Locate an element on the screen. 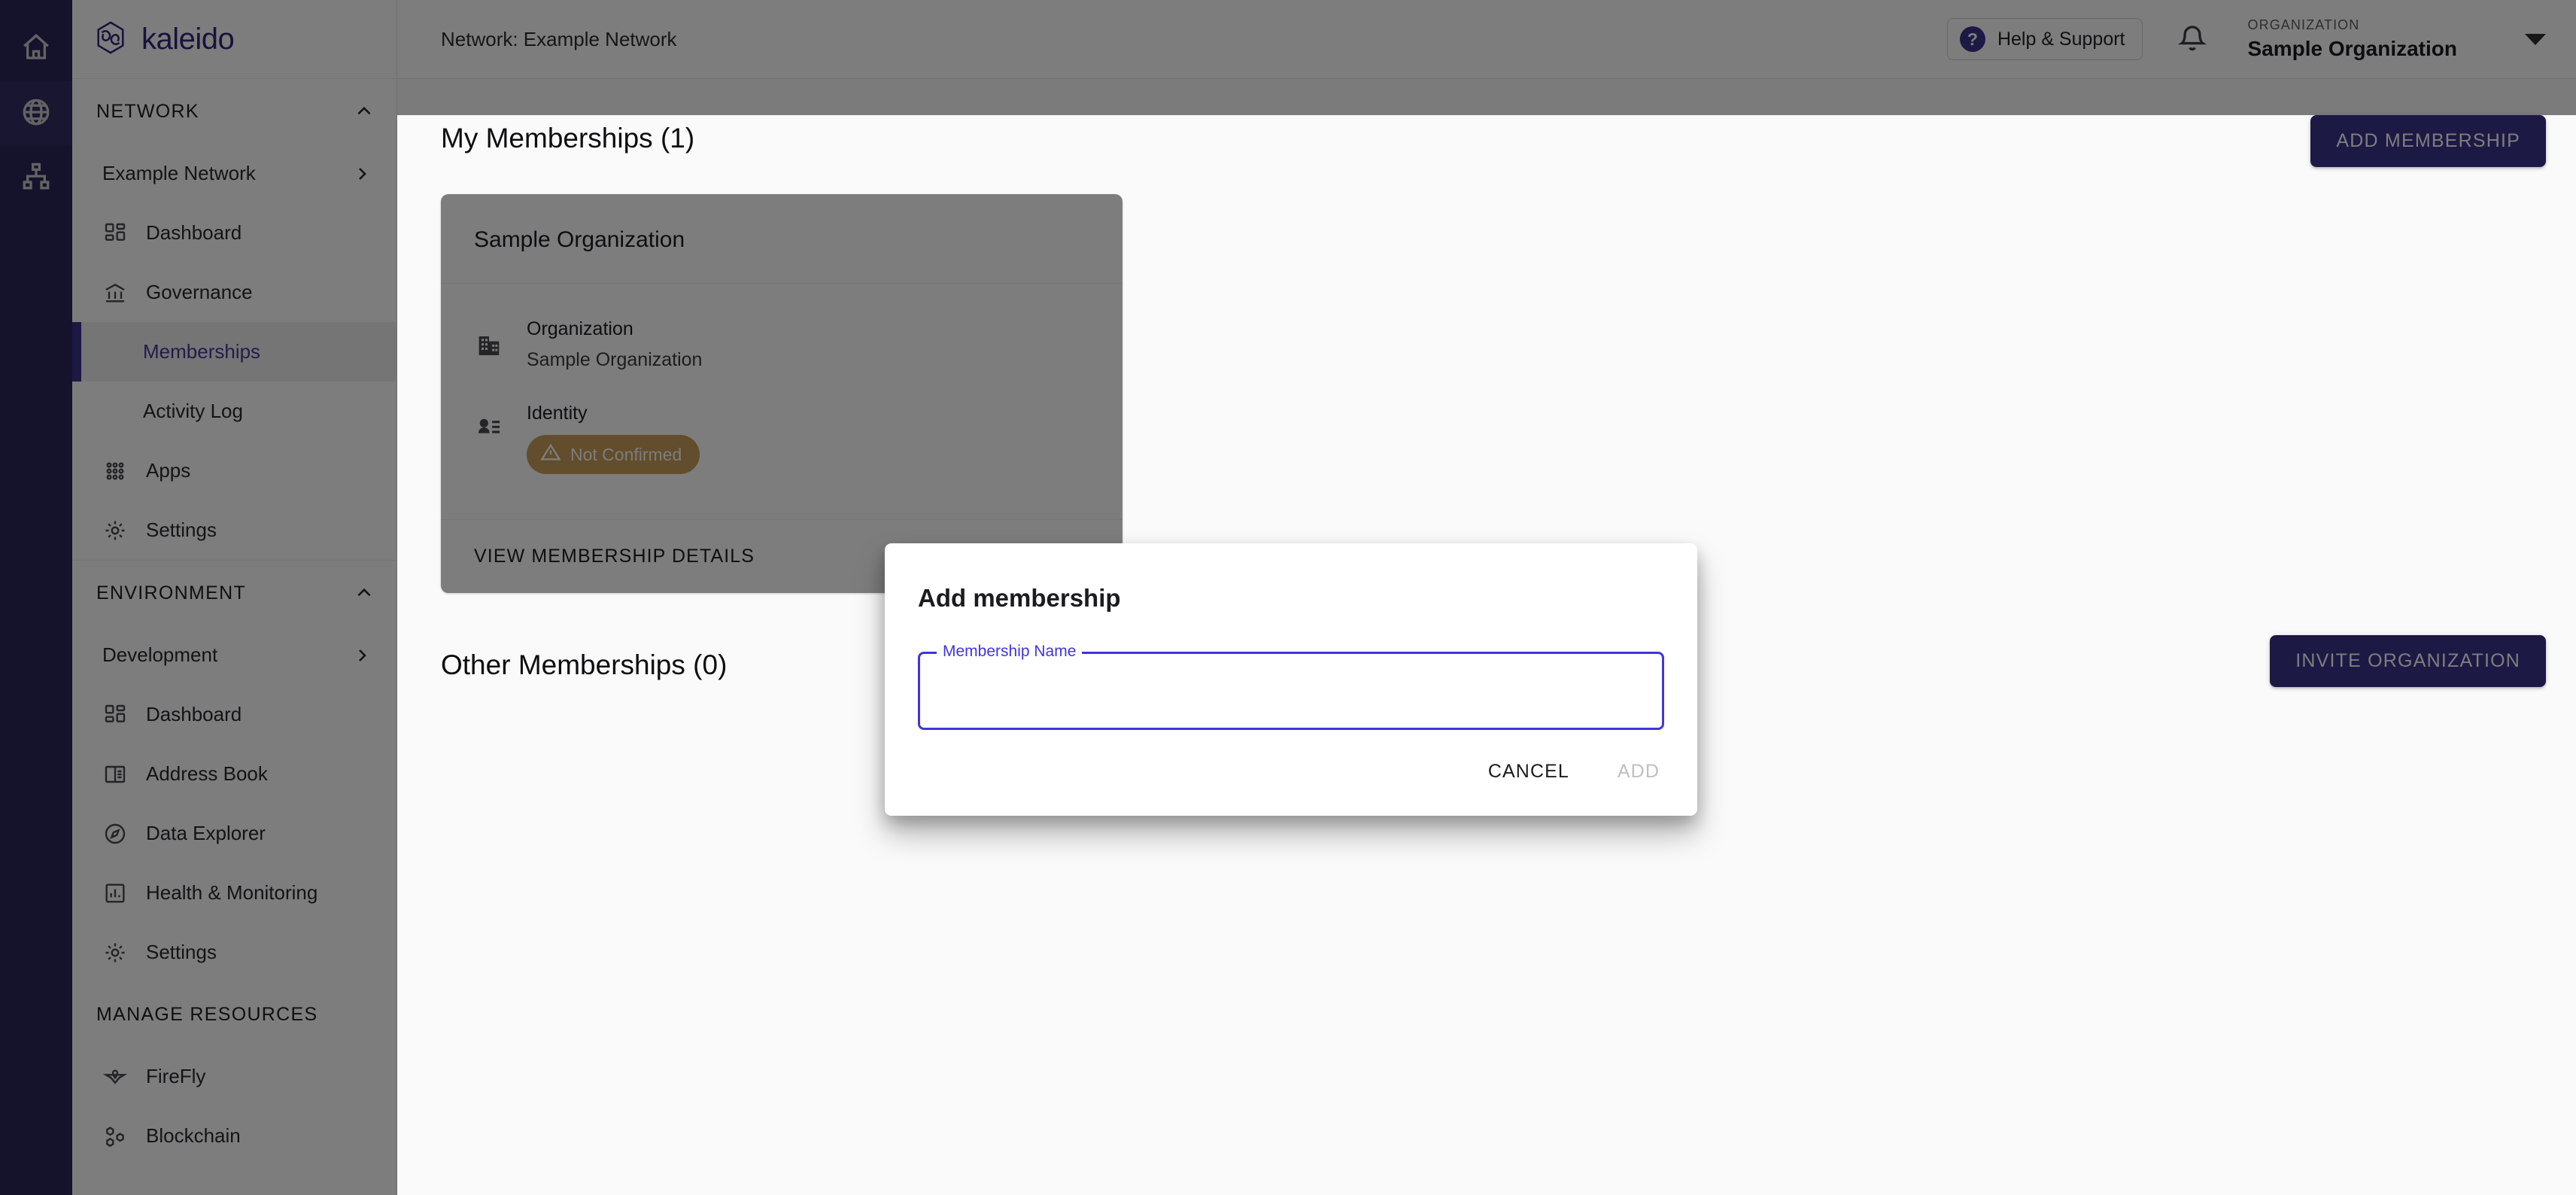  cancel-button: CANCEL is located at coordinates (1529, 772).